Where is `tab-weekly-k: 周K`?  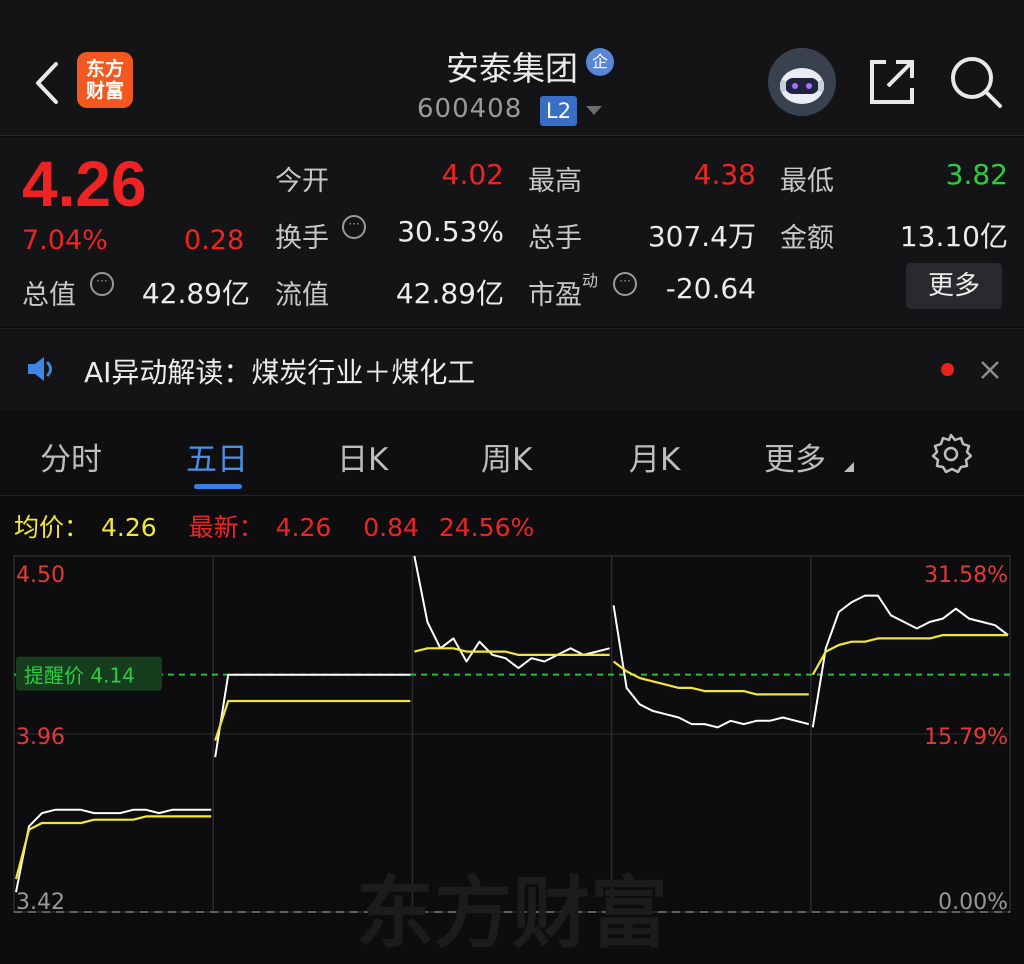 tab-weekly-k: 周K is located at coordinates (506, 456).